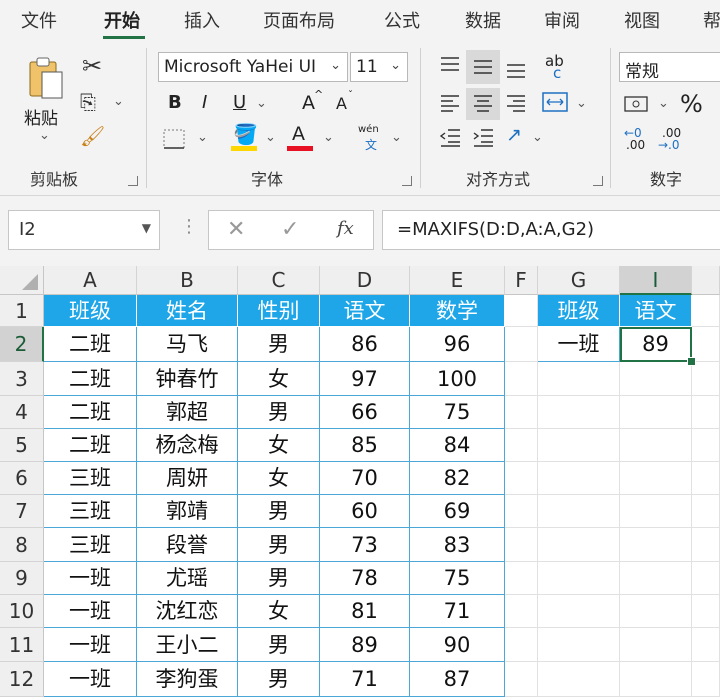 The height and width of the screenshot is (697, 720). Describe the element at coordinates (516, 69) in the screenshot. I see `bottom-align-icon` at that location.